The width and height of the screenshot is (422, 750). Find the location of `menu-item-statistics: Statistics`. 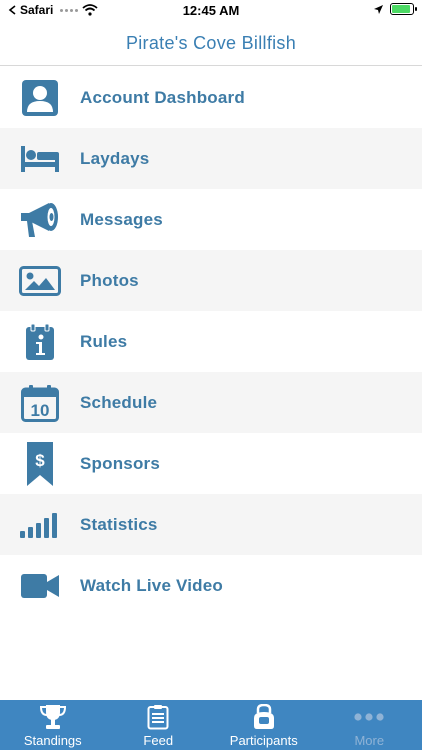

menu-item-statistics: Statistics is located at coordinates (211, 524).